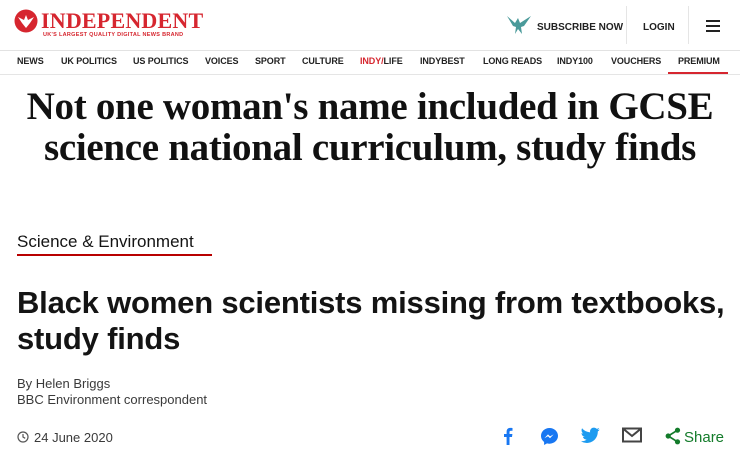 The image size is (740, 461). Describe the element at coordinates (114, 255) in the screenshot. I see `section-underline` at that location.